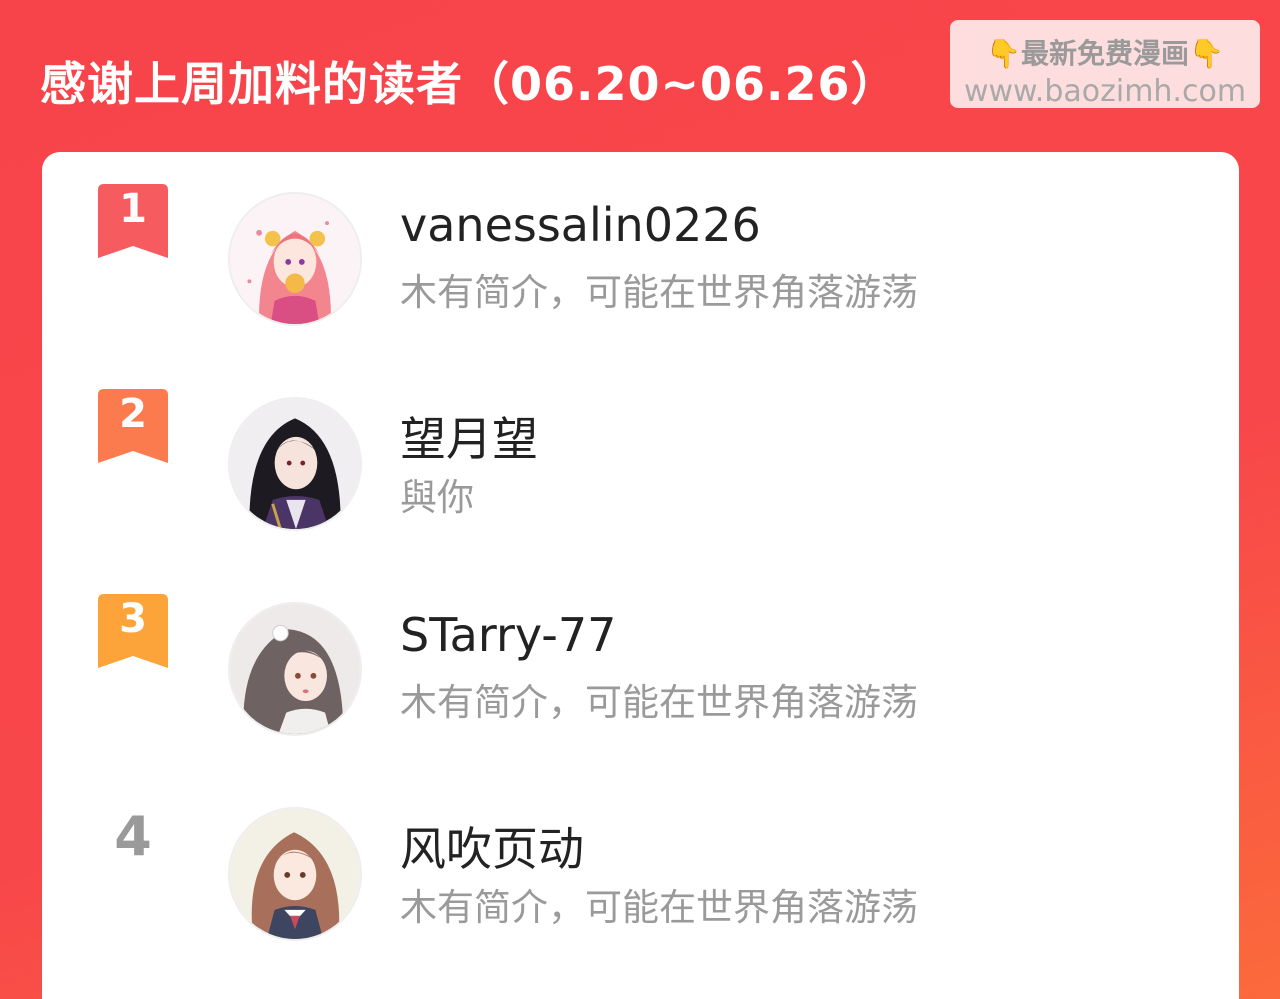 This screenshot has width=1280, height=999. What do you see at coordinates (133, 414) in the screenshot?
I see `rank-number: 2` at bounding box center [133, 414].